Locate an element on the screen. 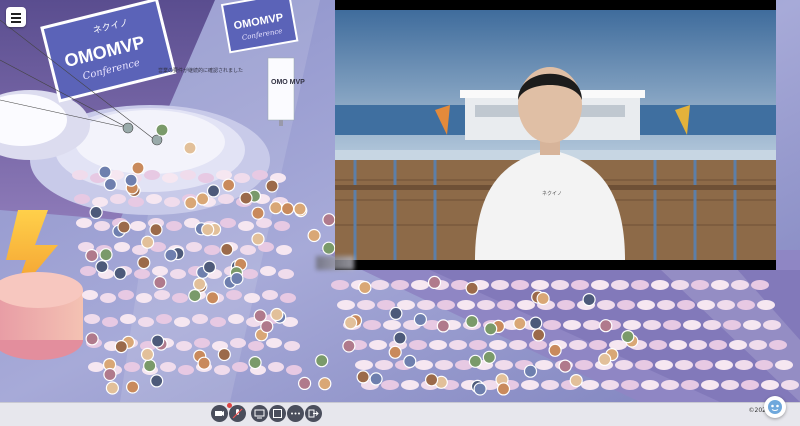 This screenshot has width=800, height=426. menu-button is located at coordinates (16, 17).